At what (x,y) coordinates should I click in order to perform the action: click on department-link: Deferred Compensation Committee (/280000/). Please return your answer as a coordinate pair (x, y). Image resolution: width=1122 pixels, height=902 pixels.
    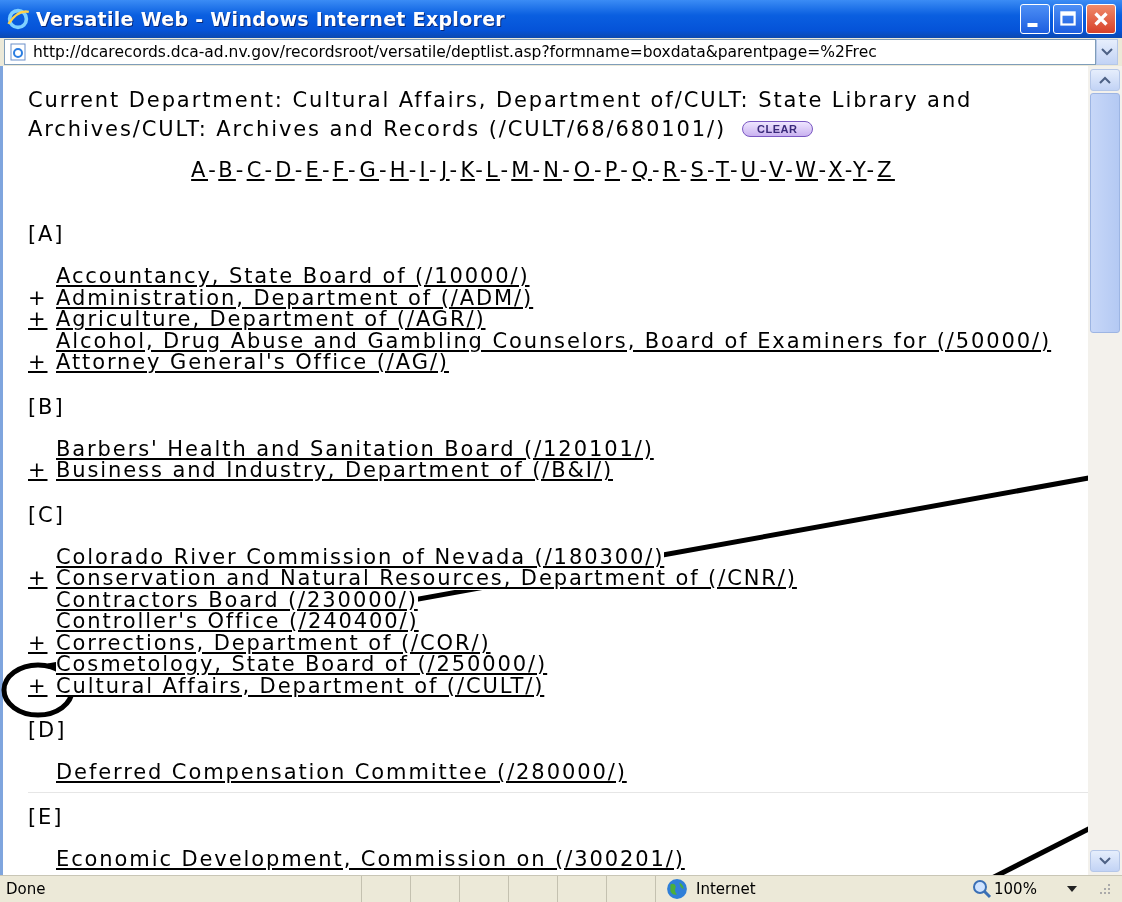
    Looking at the image, I should click on (341, 773).